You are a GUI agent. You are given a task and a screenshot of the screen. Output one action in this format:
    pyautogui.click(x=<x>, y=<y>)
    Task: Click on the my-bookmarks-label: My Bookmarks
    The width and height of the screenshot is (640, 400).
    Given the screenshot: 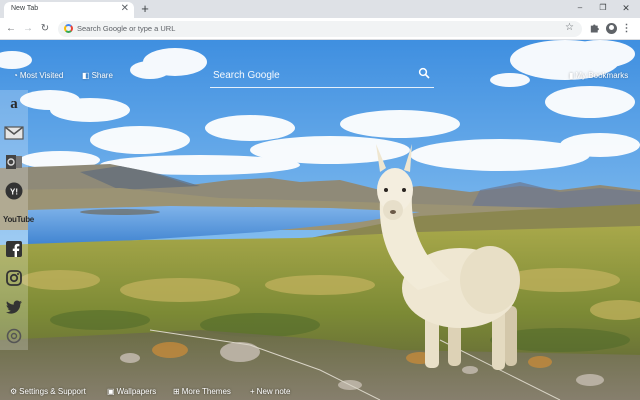 What is the action you would take?
    pyautogui.click(x=602, y=75)
    